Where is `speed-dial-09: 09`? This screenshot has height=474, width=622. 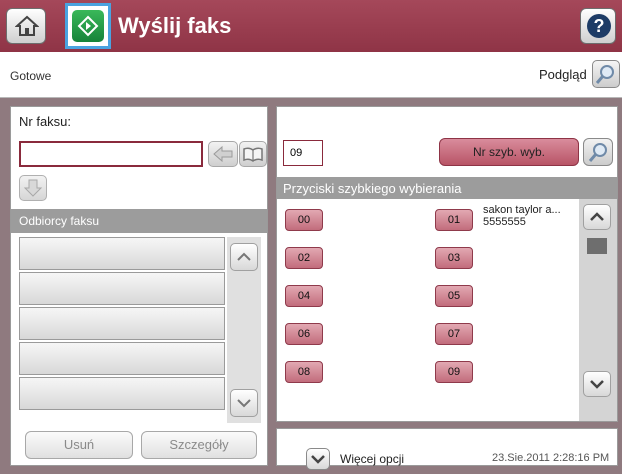
speed-dial-09: 09 is located at coordinates (454, 372).